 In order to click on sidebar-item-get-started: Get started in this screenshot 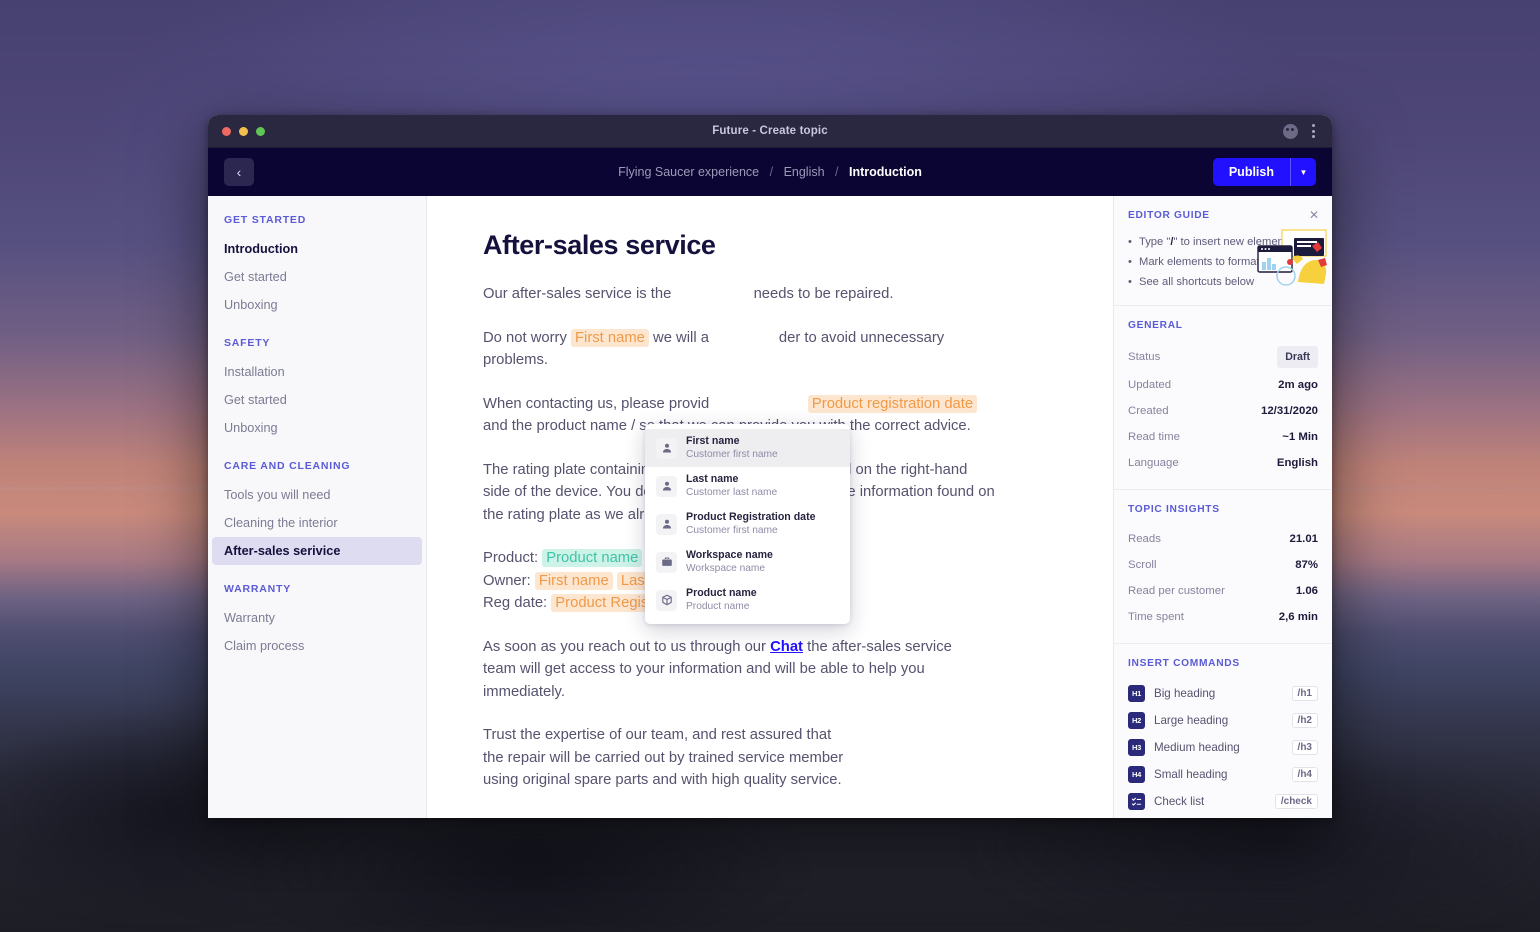, I will do `click(317, 277)`.